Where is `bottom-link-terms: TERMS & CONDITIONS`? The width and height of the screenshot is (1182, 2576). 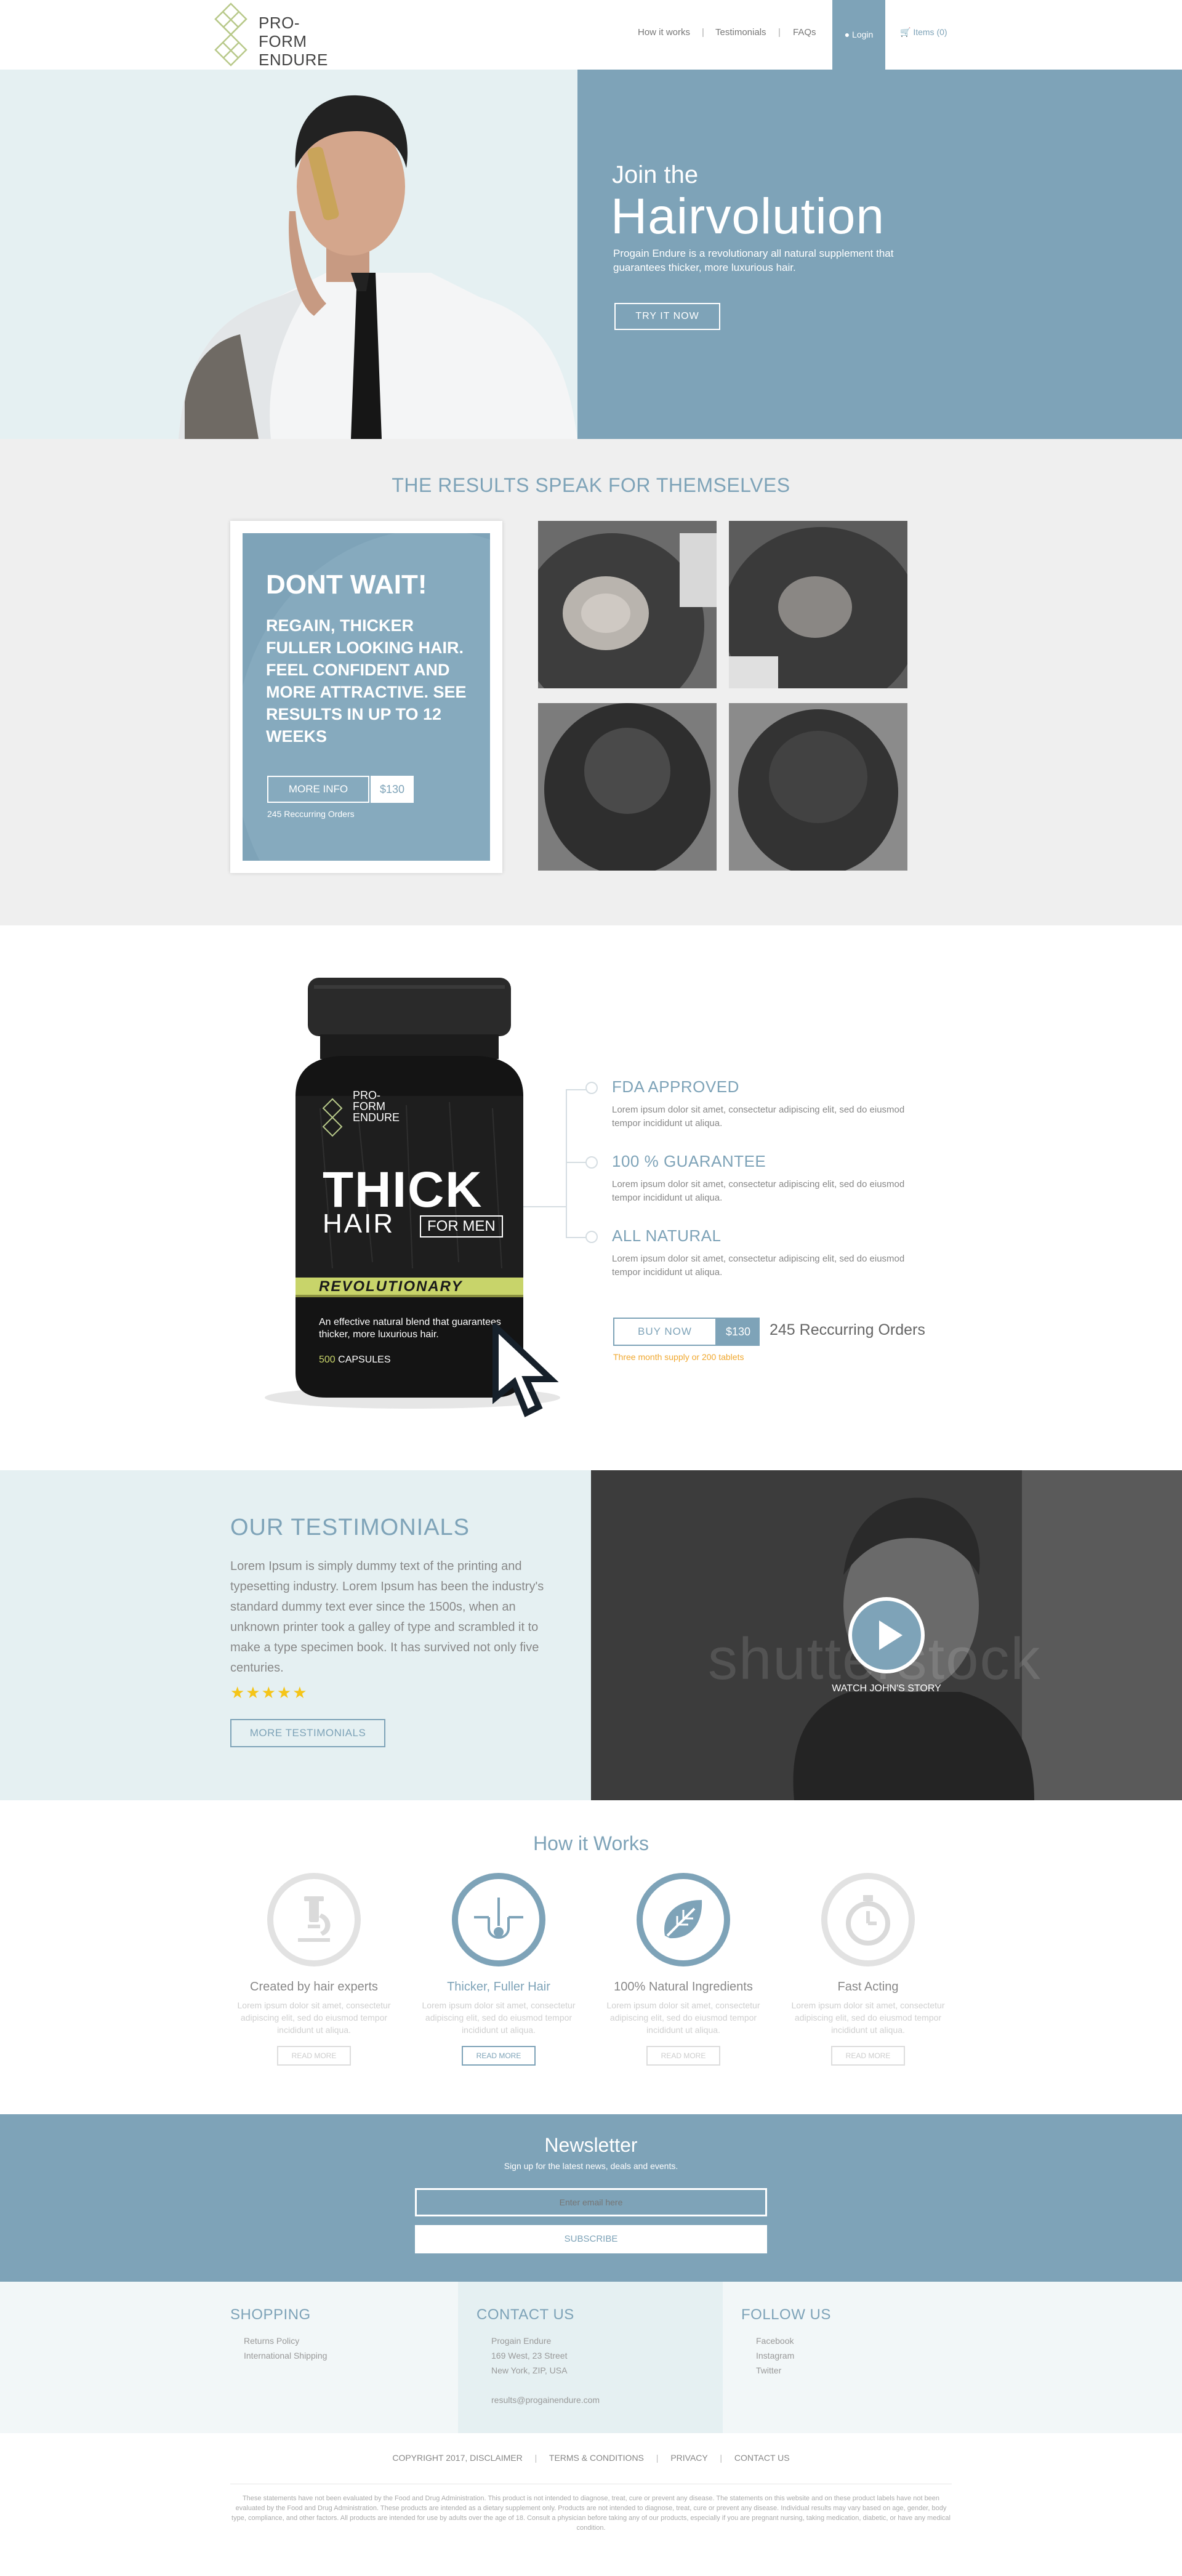 bottom-link-terms: TERMS & CONDITIONS is located at coordinates (596, 2458).